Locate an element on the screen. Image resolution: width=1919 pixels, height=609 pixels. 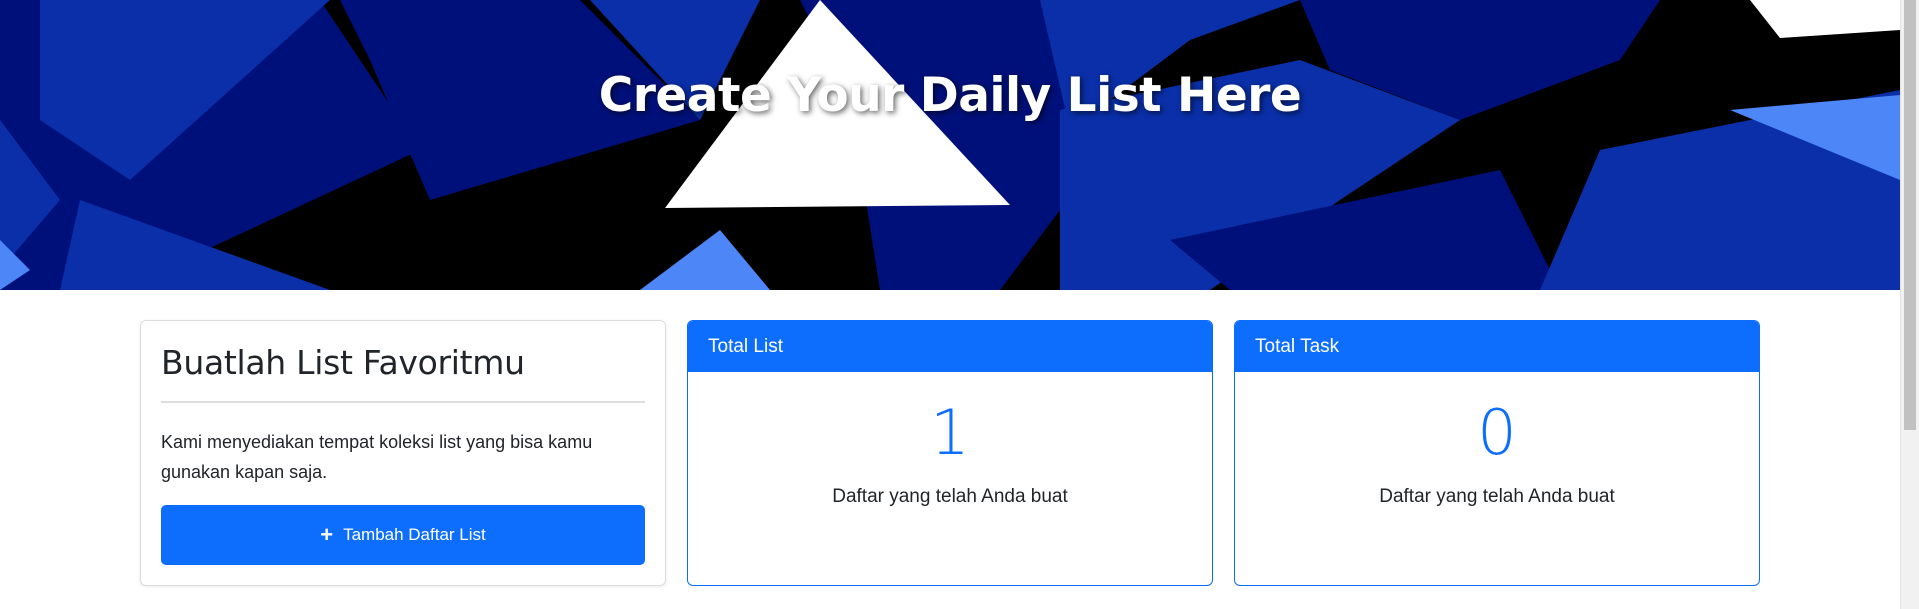
total-task-header: Total Task is located at coordinates (1497, 346).